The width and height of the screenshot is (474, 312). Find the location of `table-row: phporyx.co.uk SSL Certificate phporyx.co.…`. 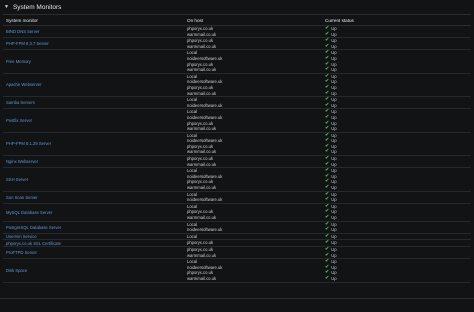

table-row: phporyx.co.uk SSL Certificate phporyx.co.… is located at coordinates (237, 243).